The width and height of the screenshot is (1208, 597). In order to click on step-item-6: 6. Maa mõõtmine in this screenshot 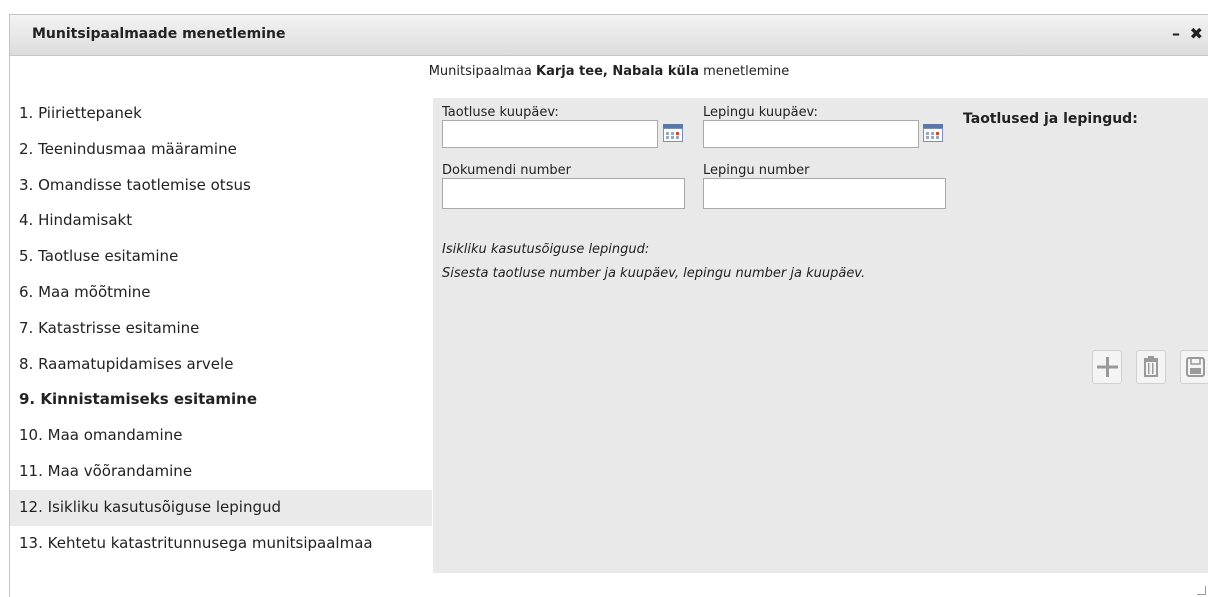, I will do `click(221, 293)`.